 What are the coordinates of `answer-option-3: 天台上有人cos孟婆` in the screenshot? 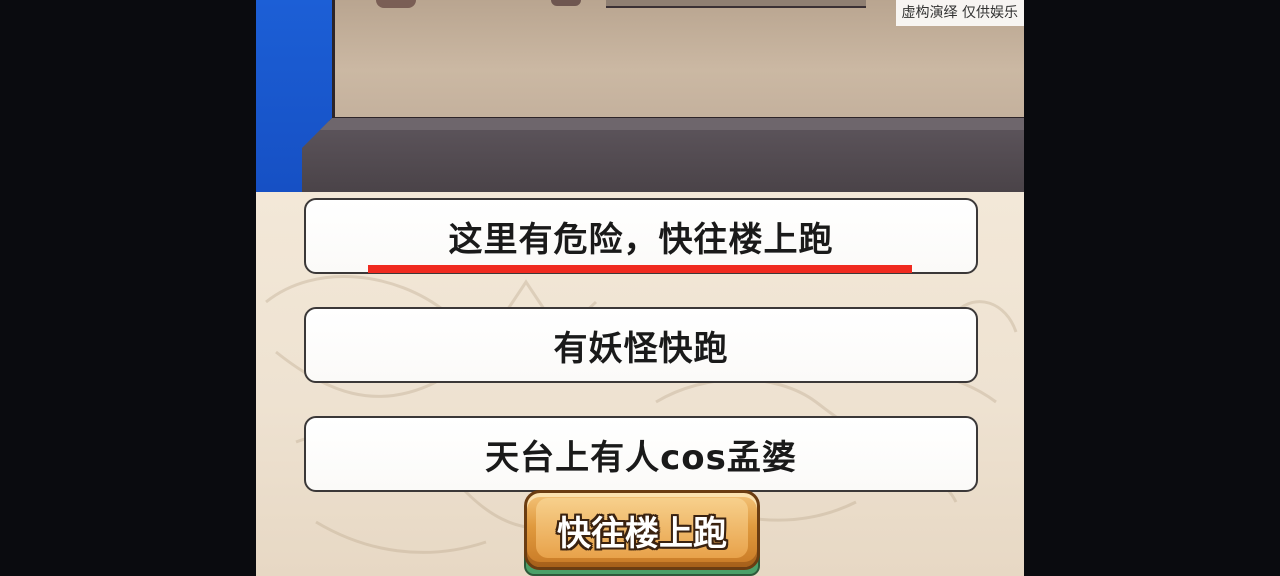 It's located at (641, 454).